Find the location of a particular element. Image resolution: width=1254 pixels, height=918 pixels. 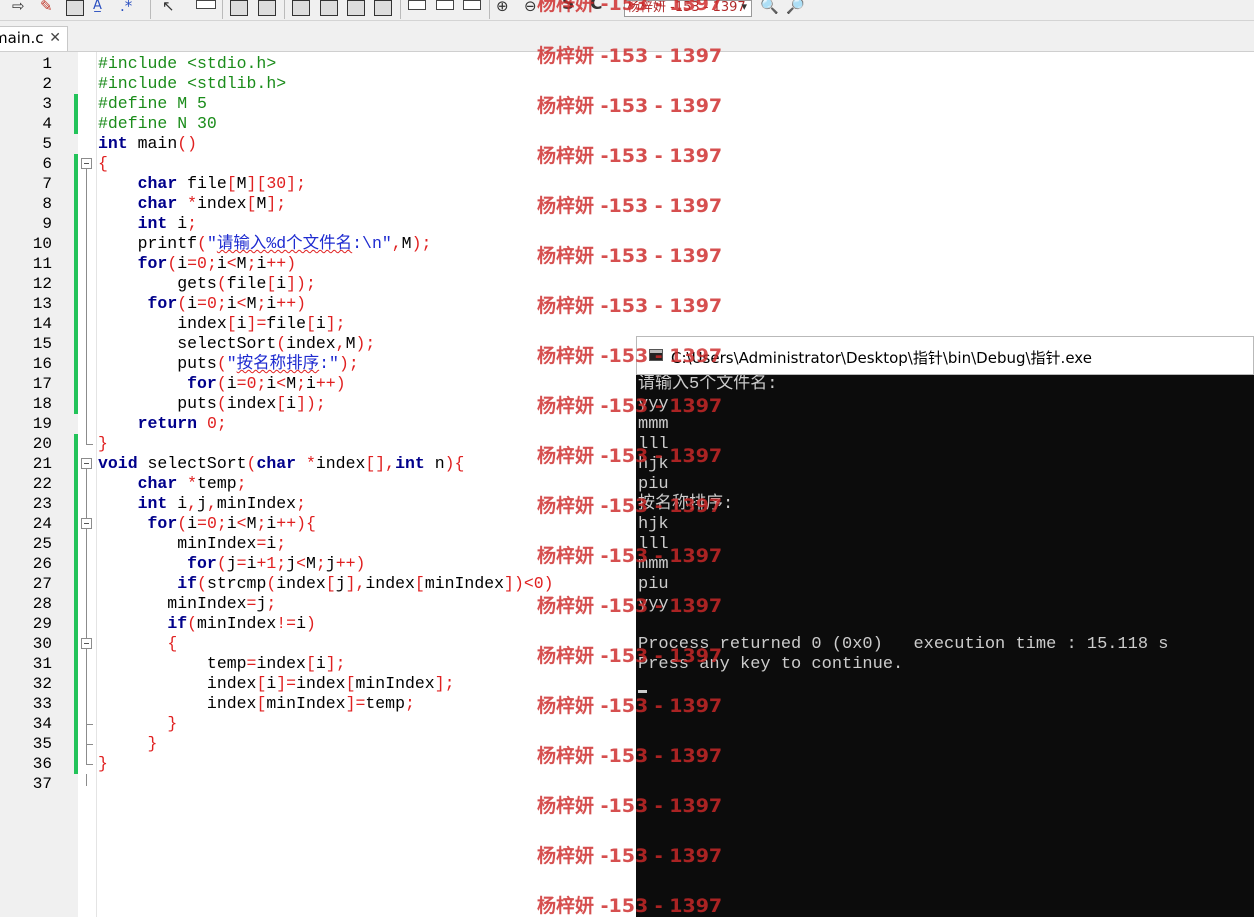

line-number: 13 is located at coordinates (42, 304).